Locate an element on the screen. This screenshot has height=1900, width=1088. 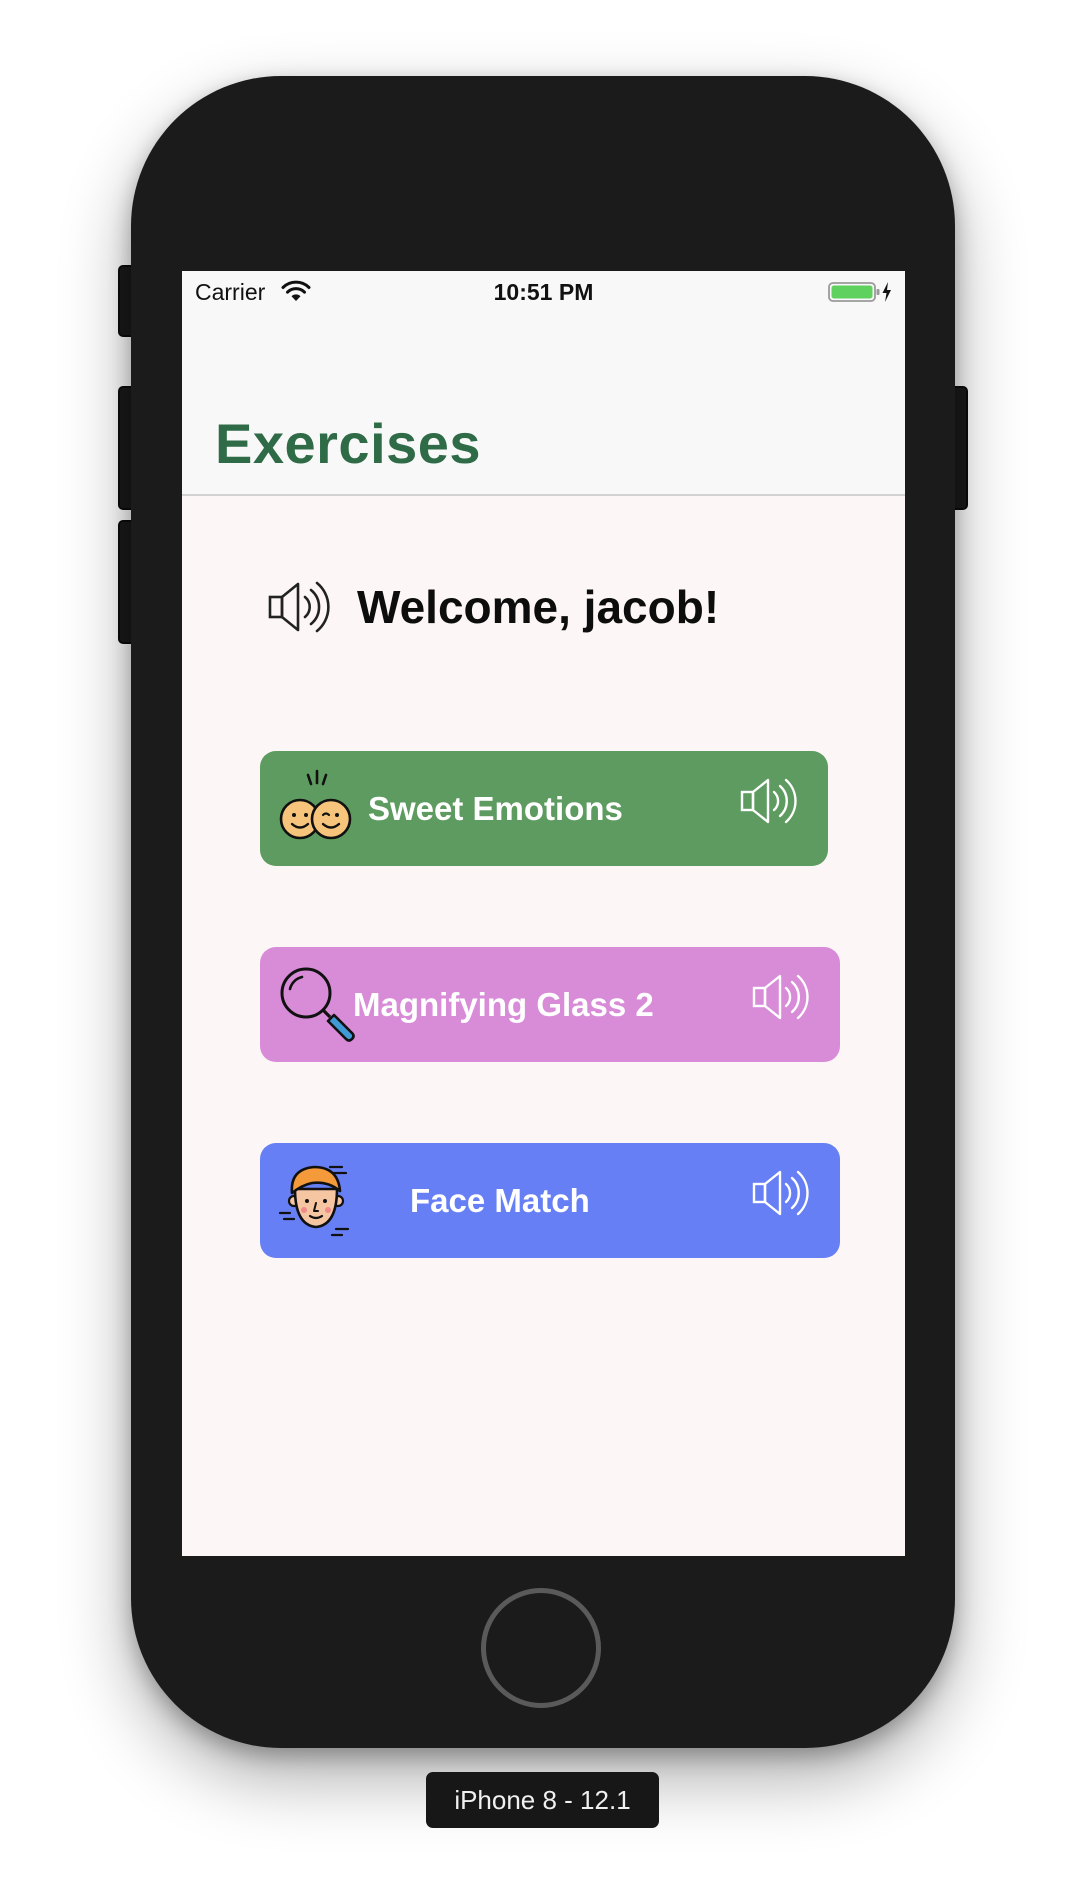
status-bar: Carrier 10:51 PM is located at coordinates (543, 291).